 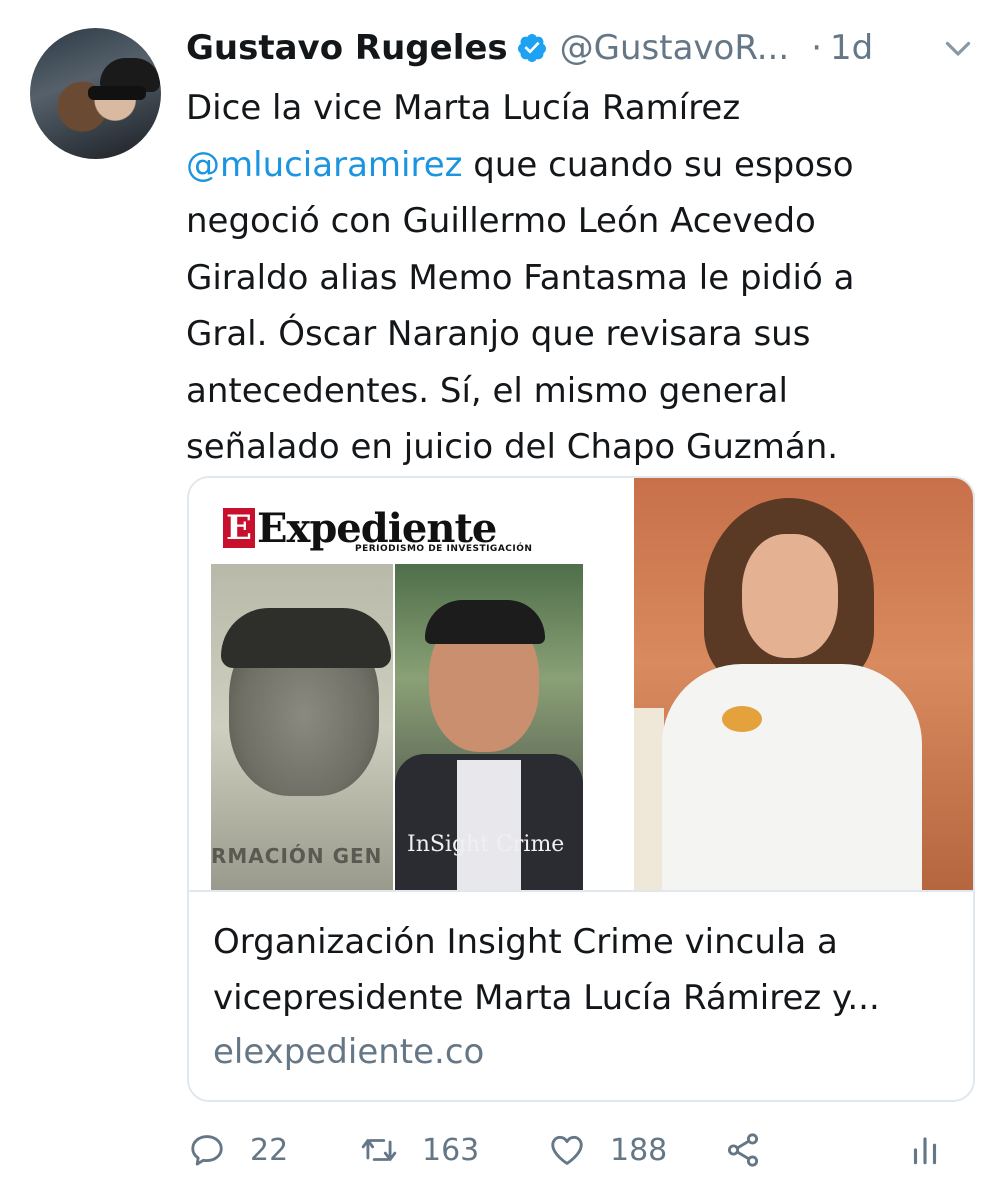 What do you see at coordinates (851, 48) in the screenshot?
I see `timestamp: 1d` at bounding box center [851, 48].